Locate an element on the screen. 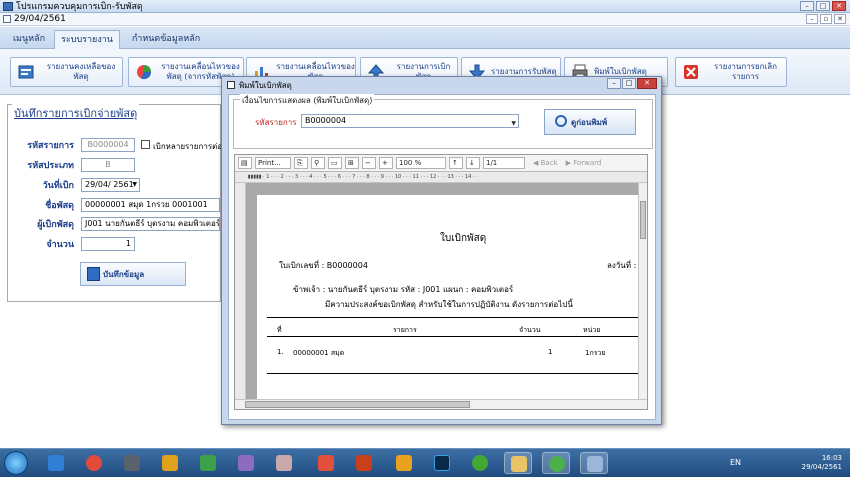 The width and height of the screenshot is (850, 477). dialog-minimize-button: – is located at coordinates (614, 83).